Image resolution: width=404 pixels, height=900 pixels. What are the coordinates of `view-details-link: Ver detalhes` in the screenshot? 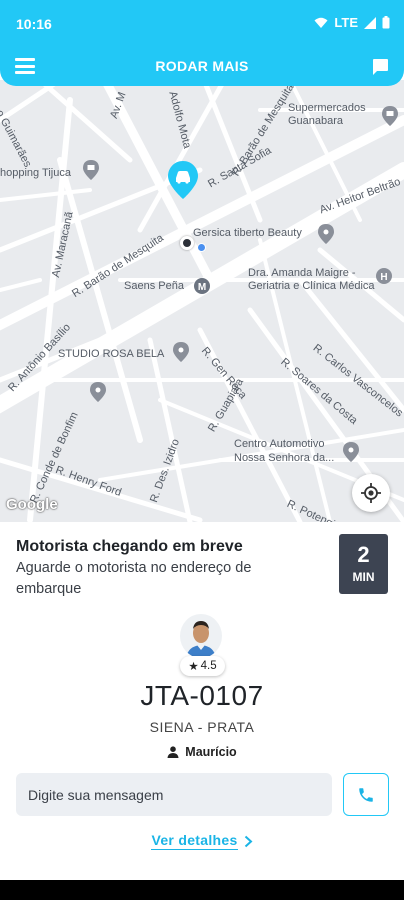 It's located at (202, 841).